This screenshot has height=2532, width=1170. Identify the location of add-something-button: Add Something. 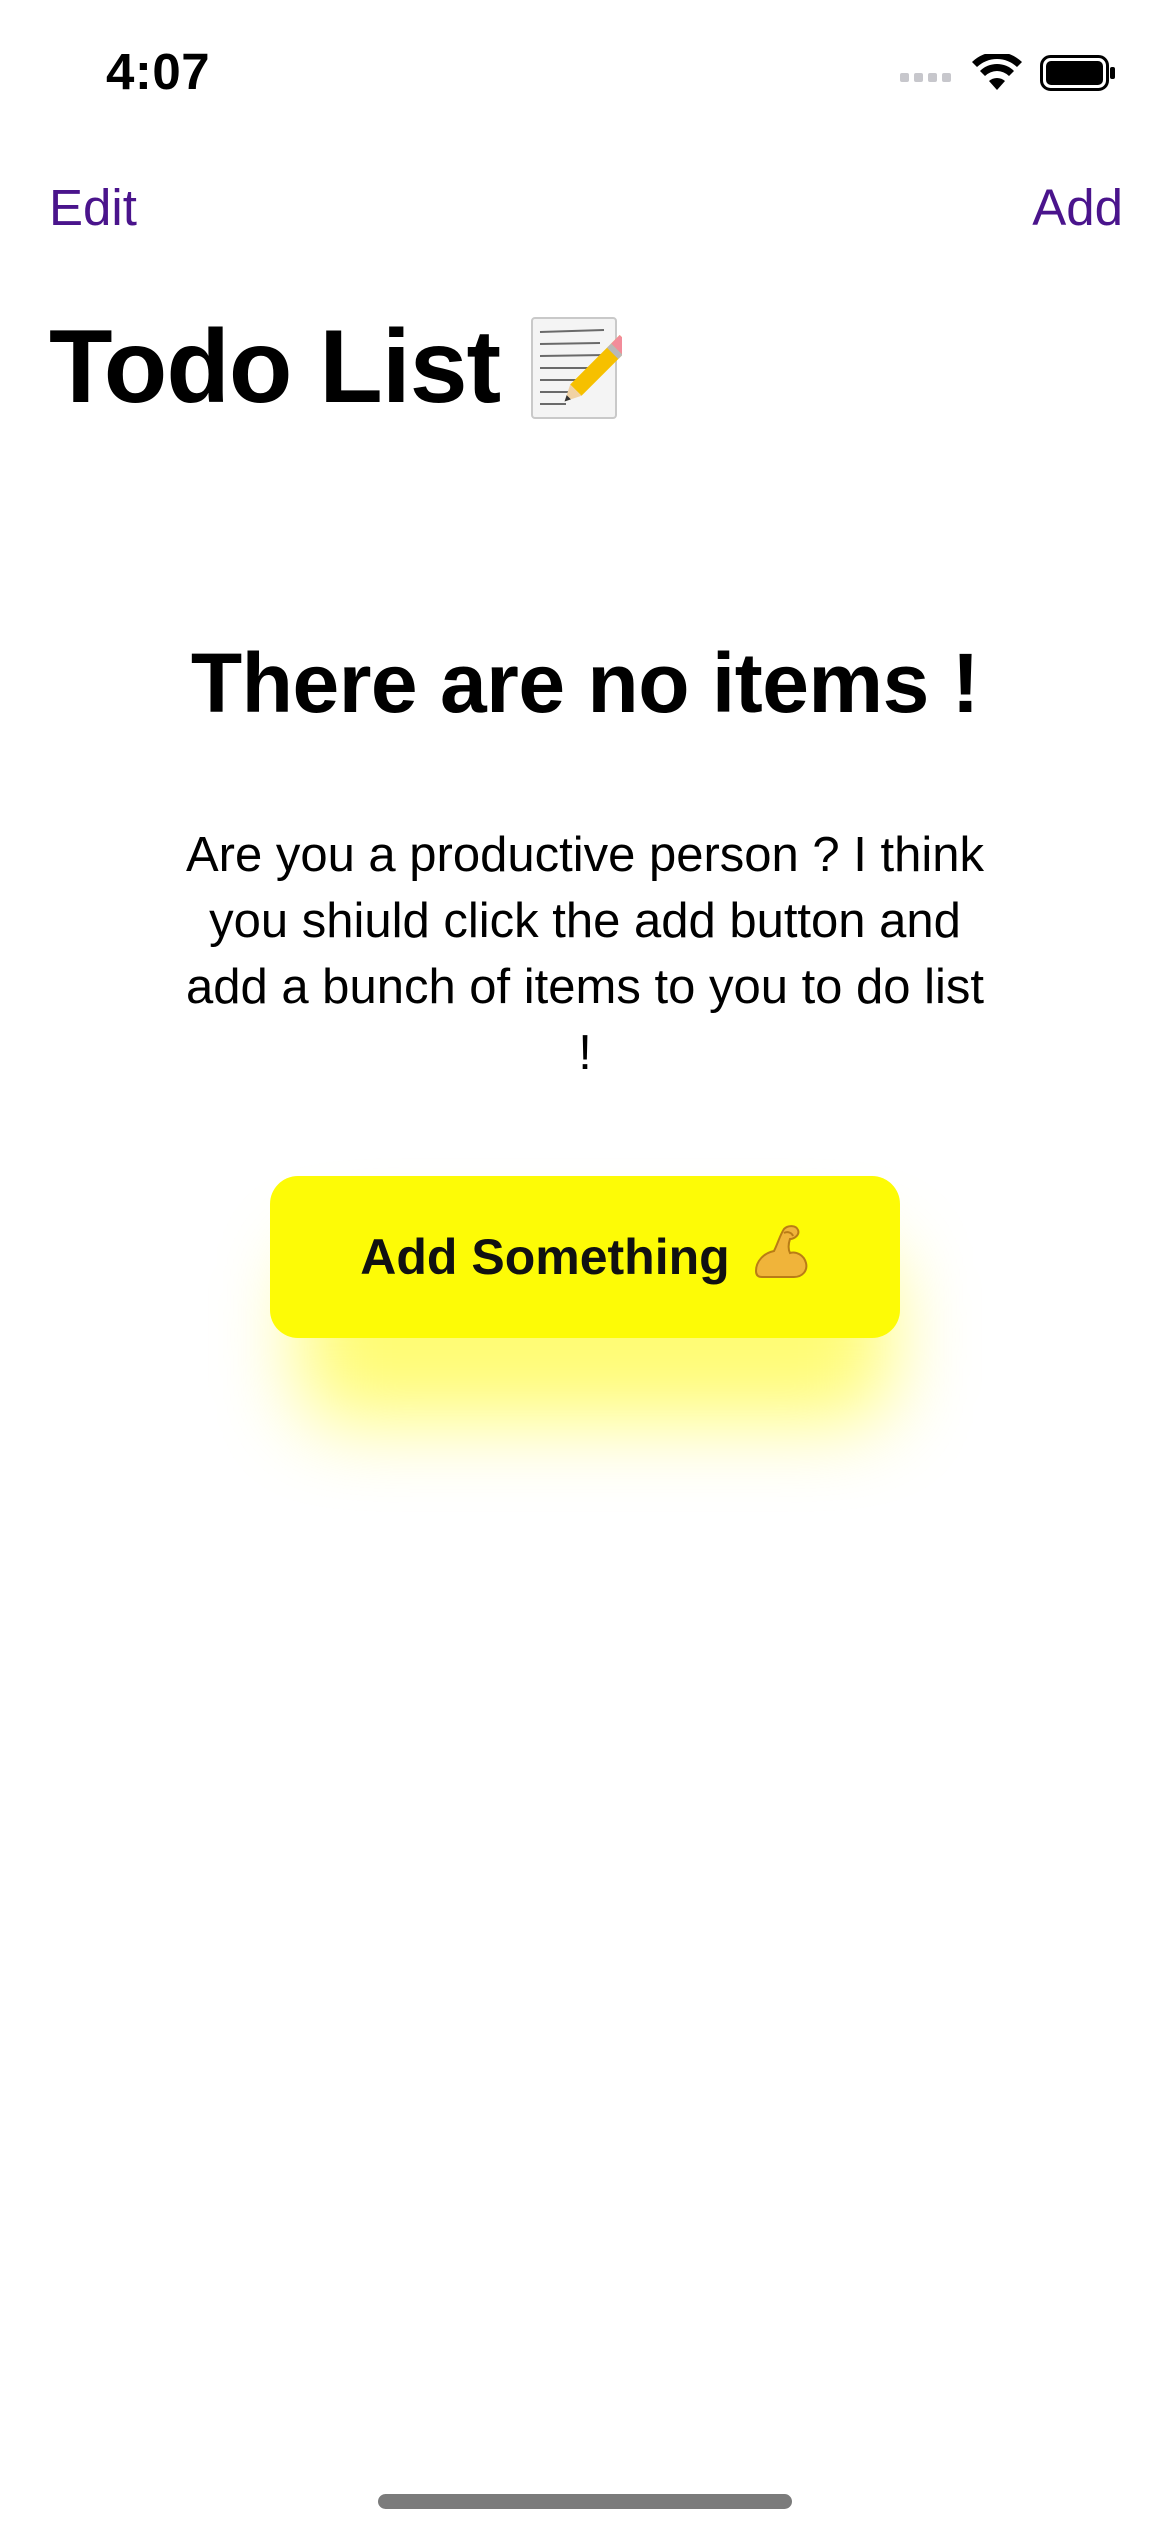
(585, 1257).